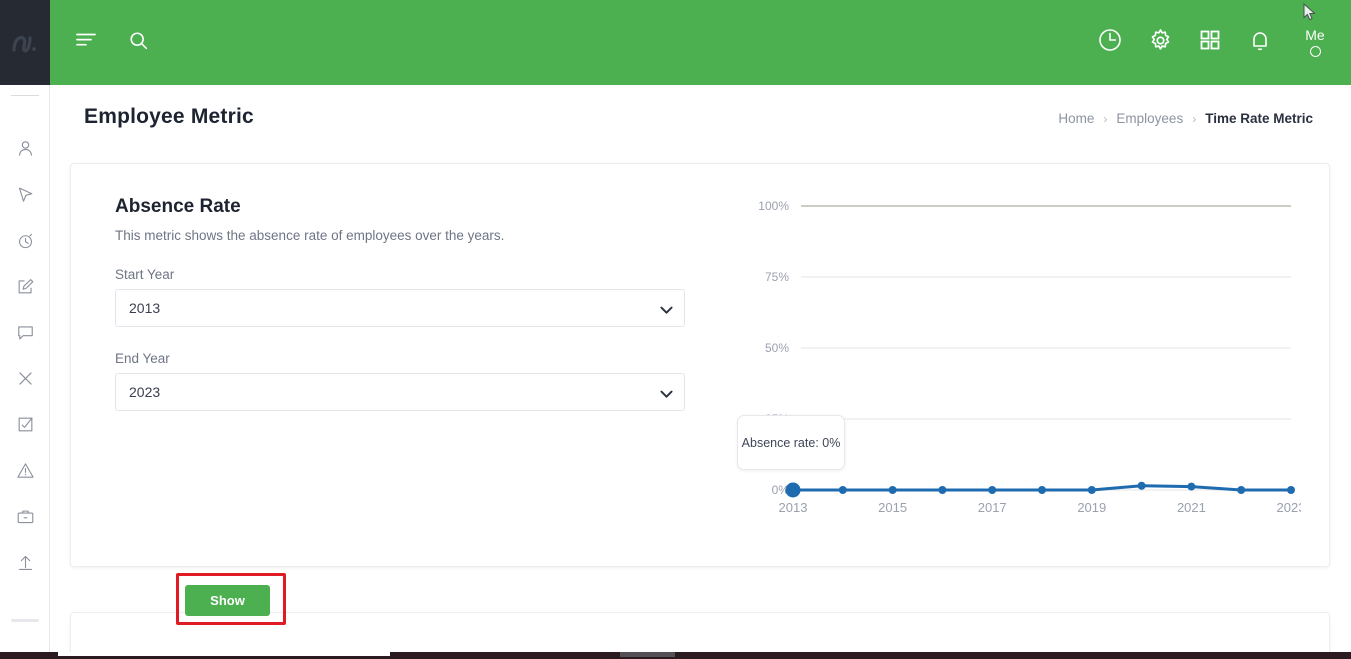  What do you see at coordinates (992, 507) in the screenshot?
I see `svg-text: 2017` at bounding box center [992, 507].